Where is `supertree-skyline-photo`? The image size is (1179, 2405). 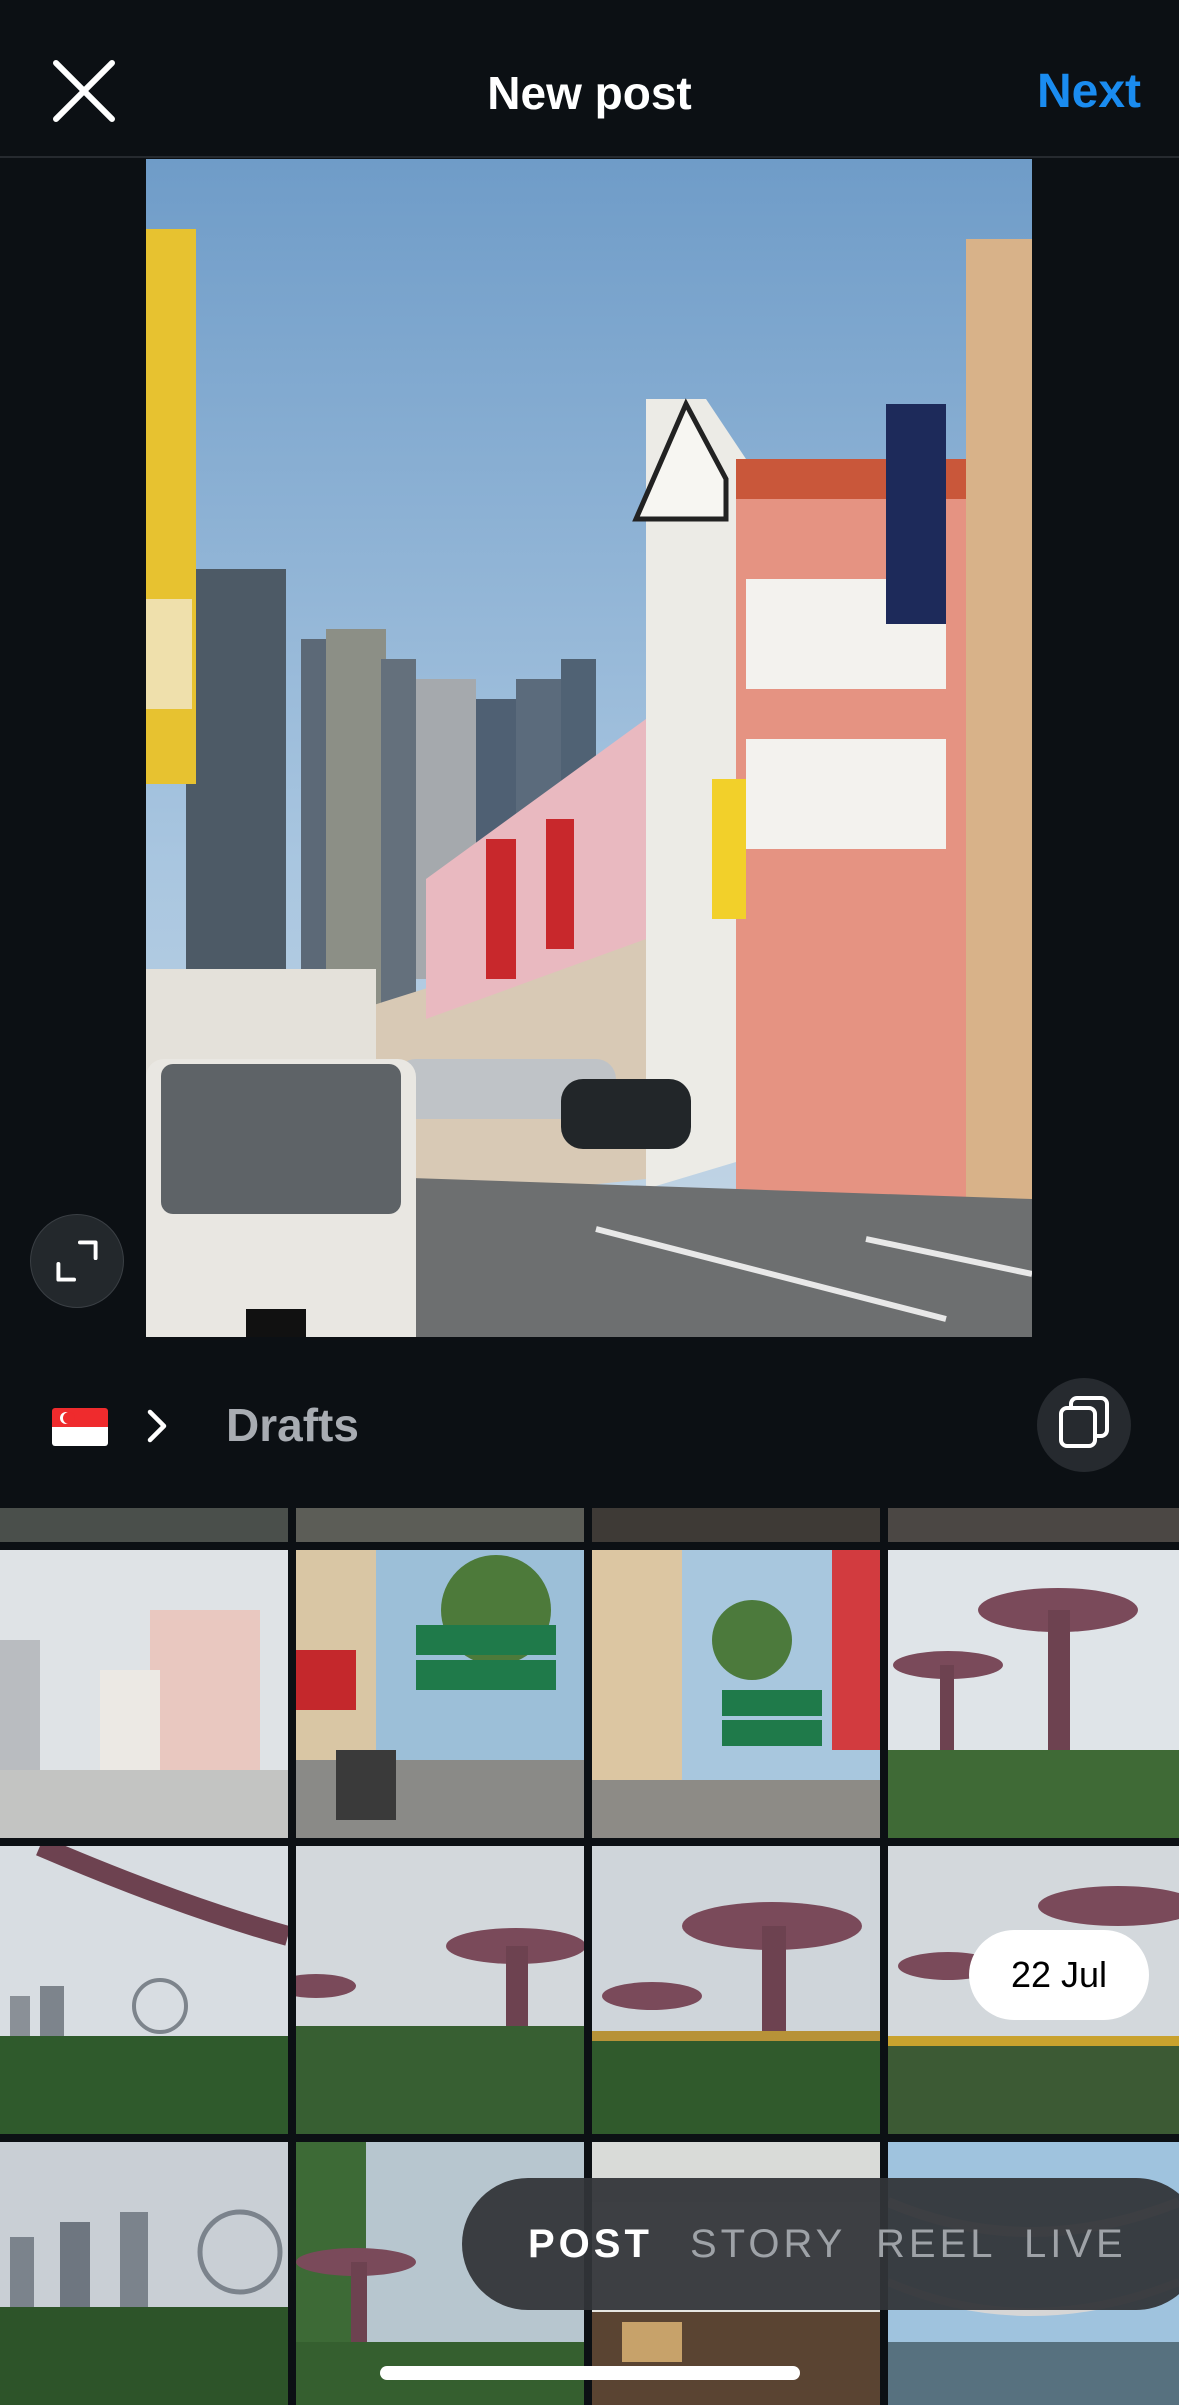
supertree-skyline-photo is located at coordinates (144, 1990).